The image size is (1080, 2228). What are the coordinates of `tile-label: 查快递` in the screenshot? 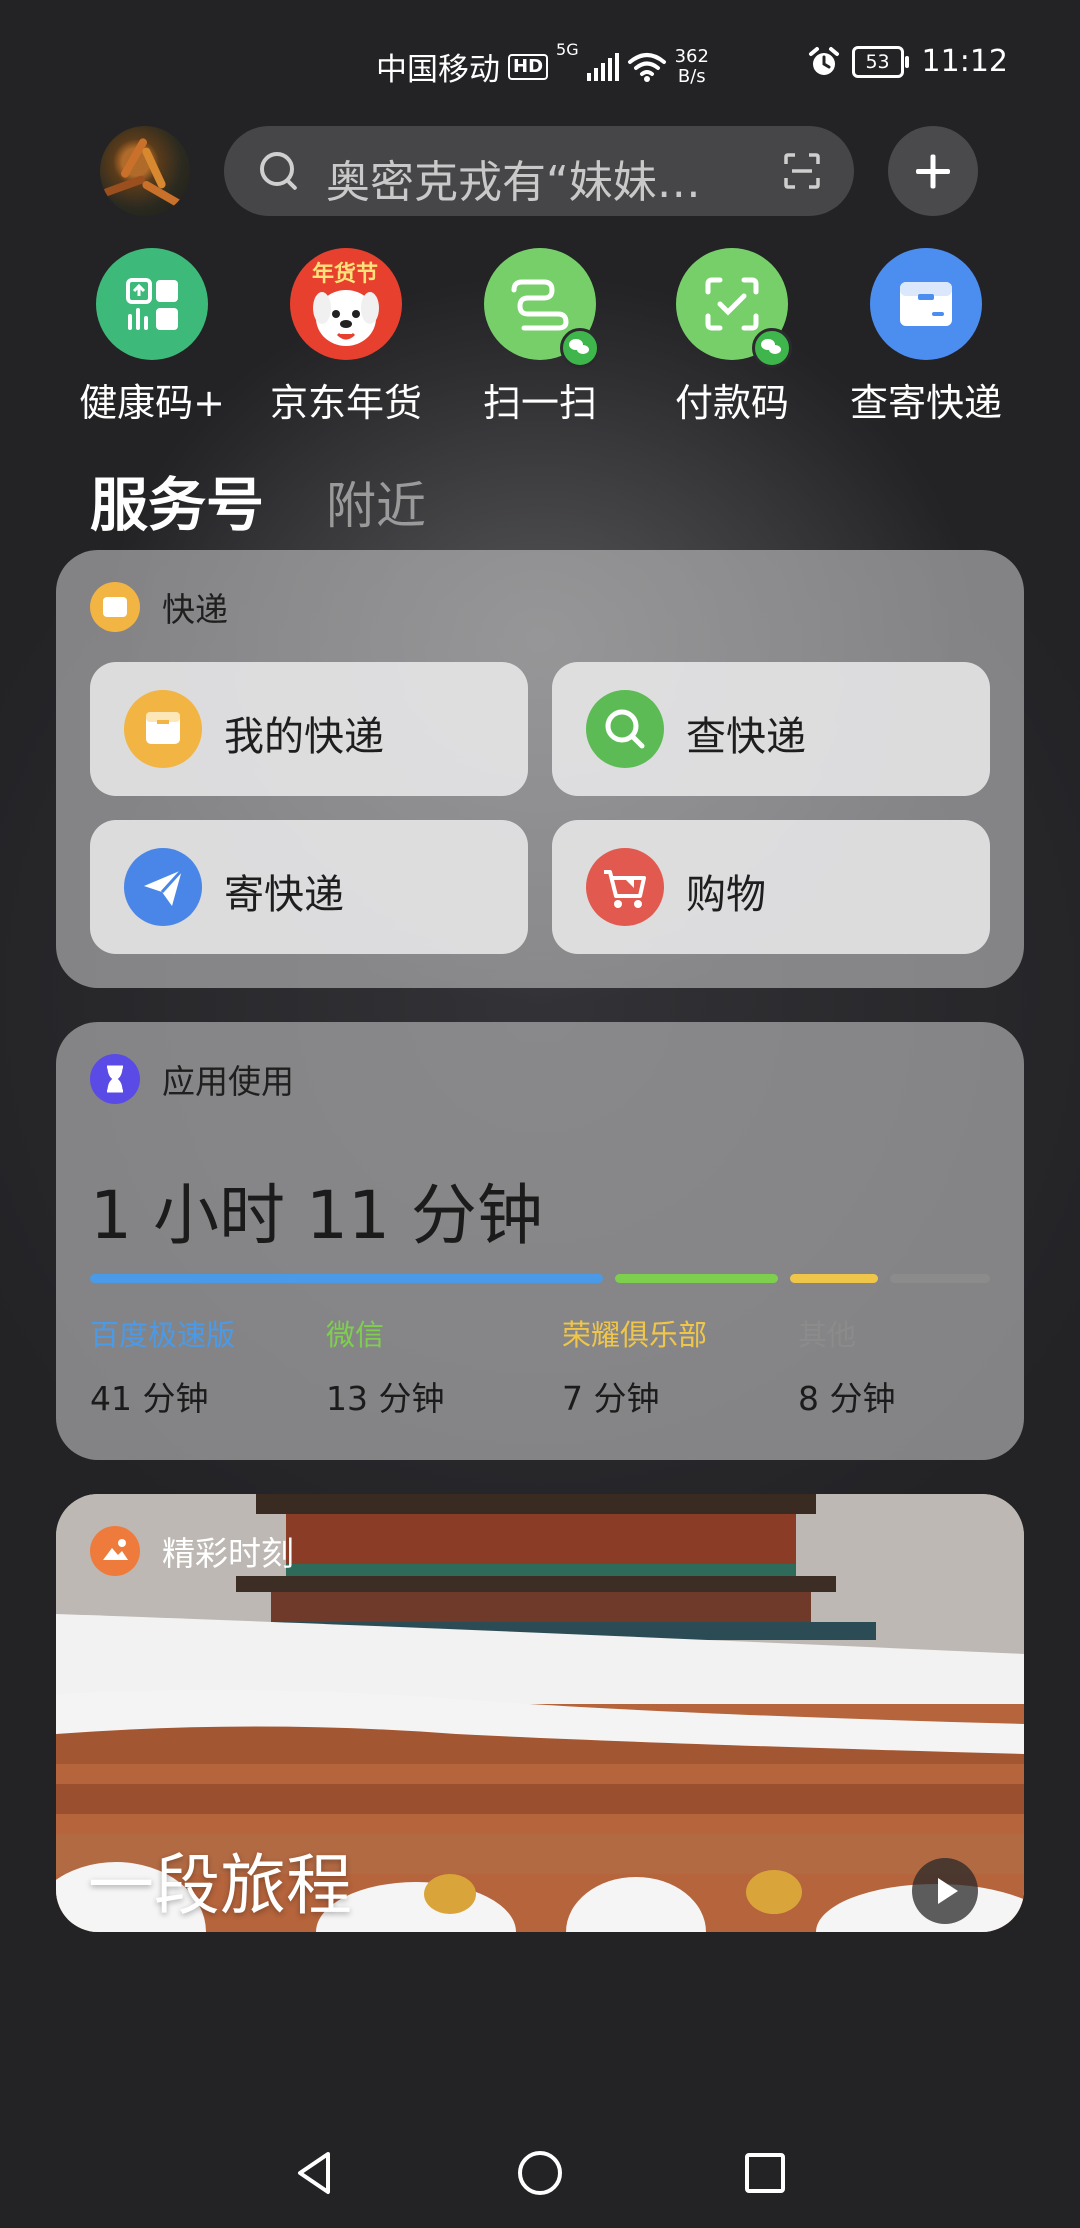 It's located at (746, 737).